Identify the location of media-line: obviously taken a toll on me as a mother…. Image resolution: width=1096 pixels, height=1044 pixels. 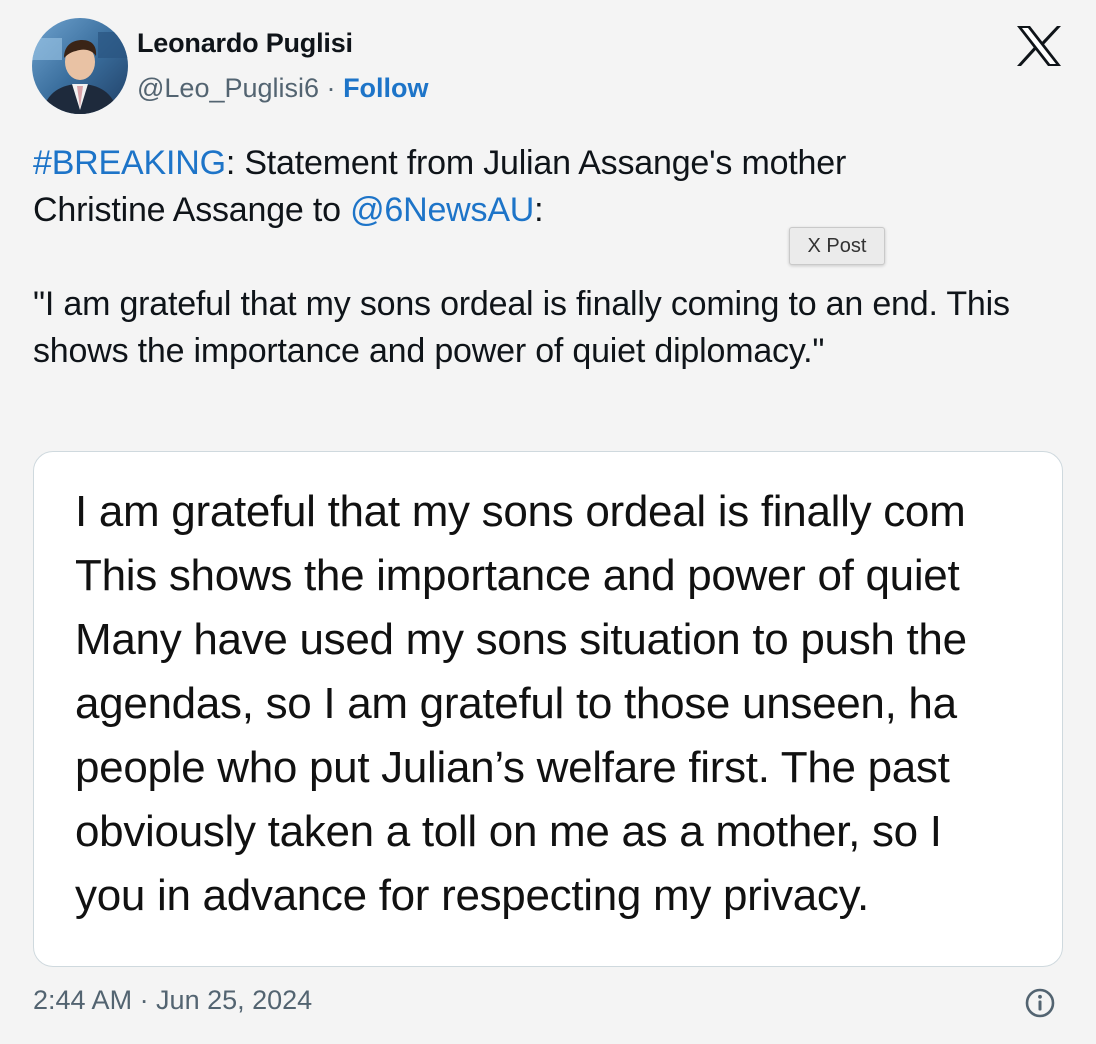
(508, 831).